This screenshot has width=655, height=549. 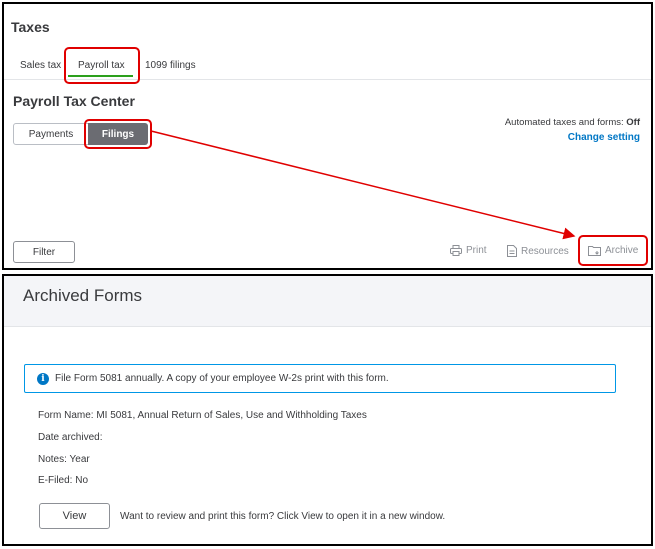 I want to click on filter-button: Filter, so click(x=44, y=252).